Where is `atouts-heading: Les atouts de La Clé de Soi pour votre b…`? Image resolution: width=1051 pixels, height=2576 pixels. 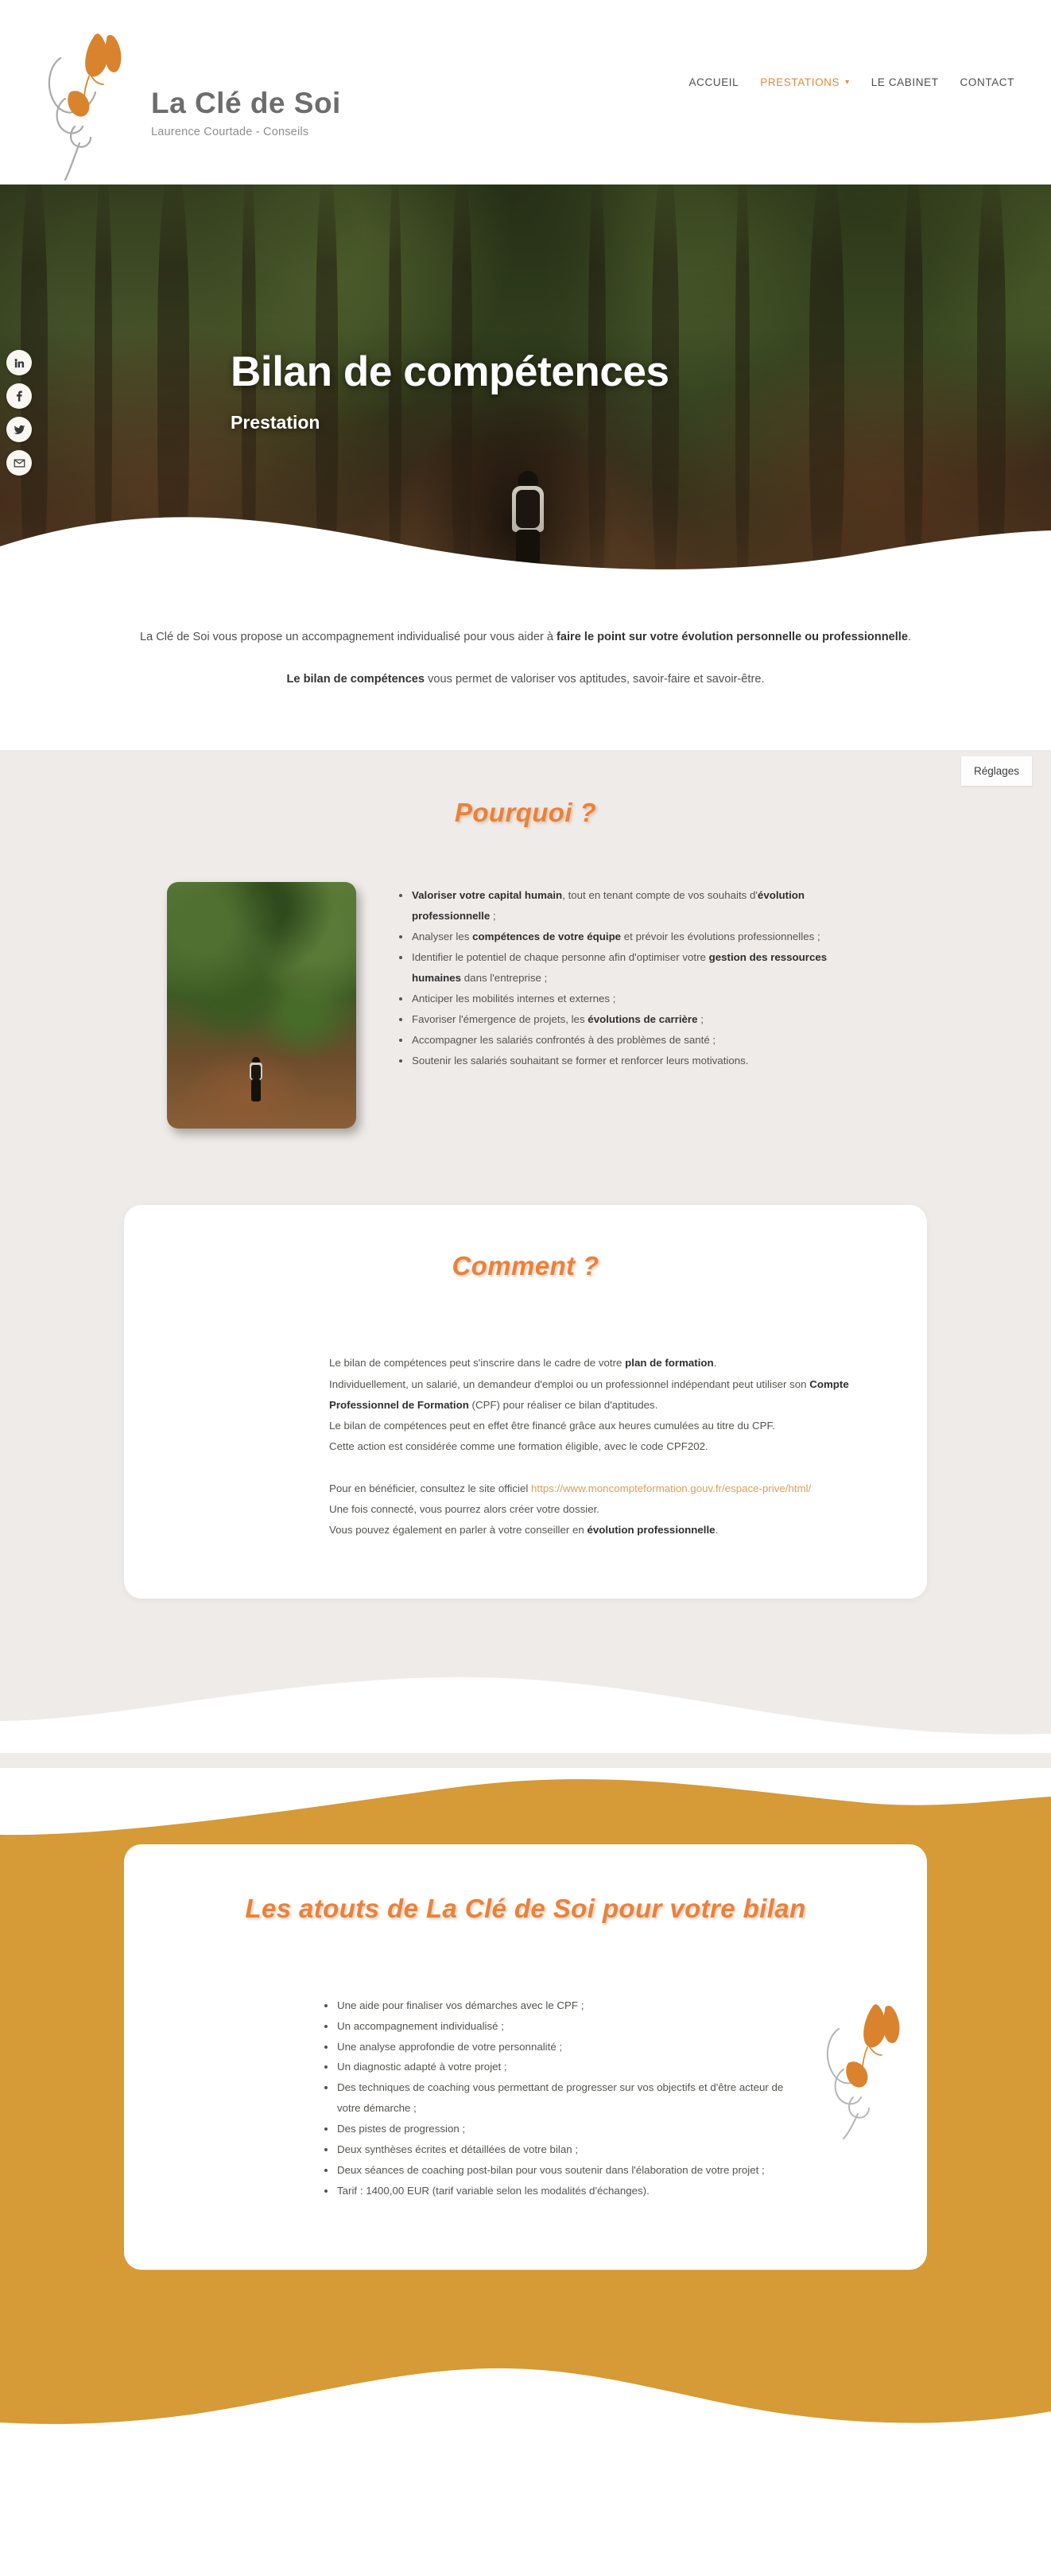 atouts-heading: Les atouts de La Clé de Soi pour votre b… is located at coordinates (525, 1908).